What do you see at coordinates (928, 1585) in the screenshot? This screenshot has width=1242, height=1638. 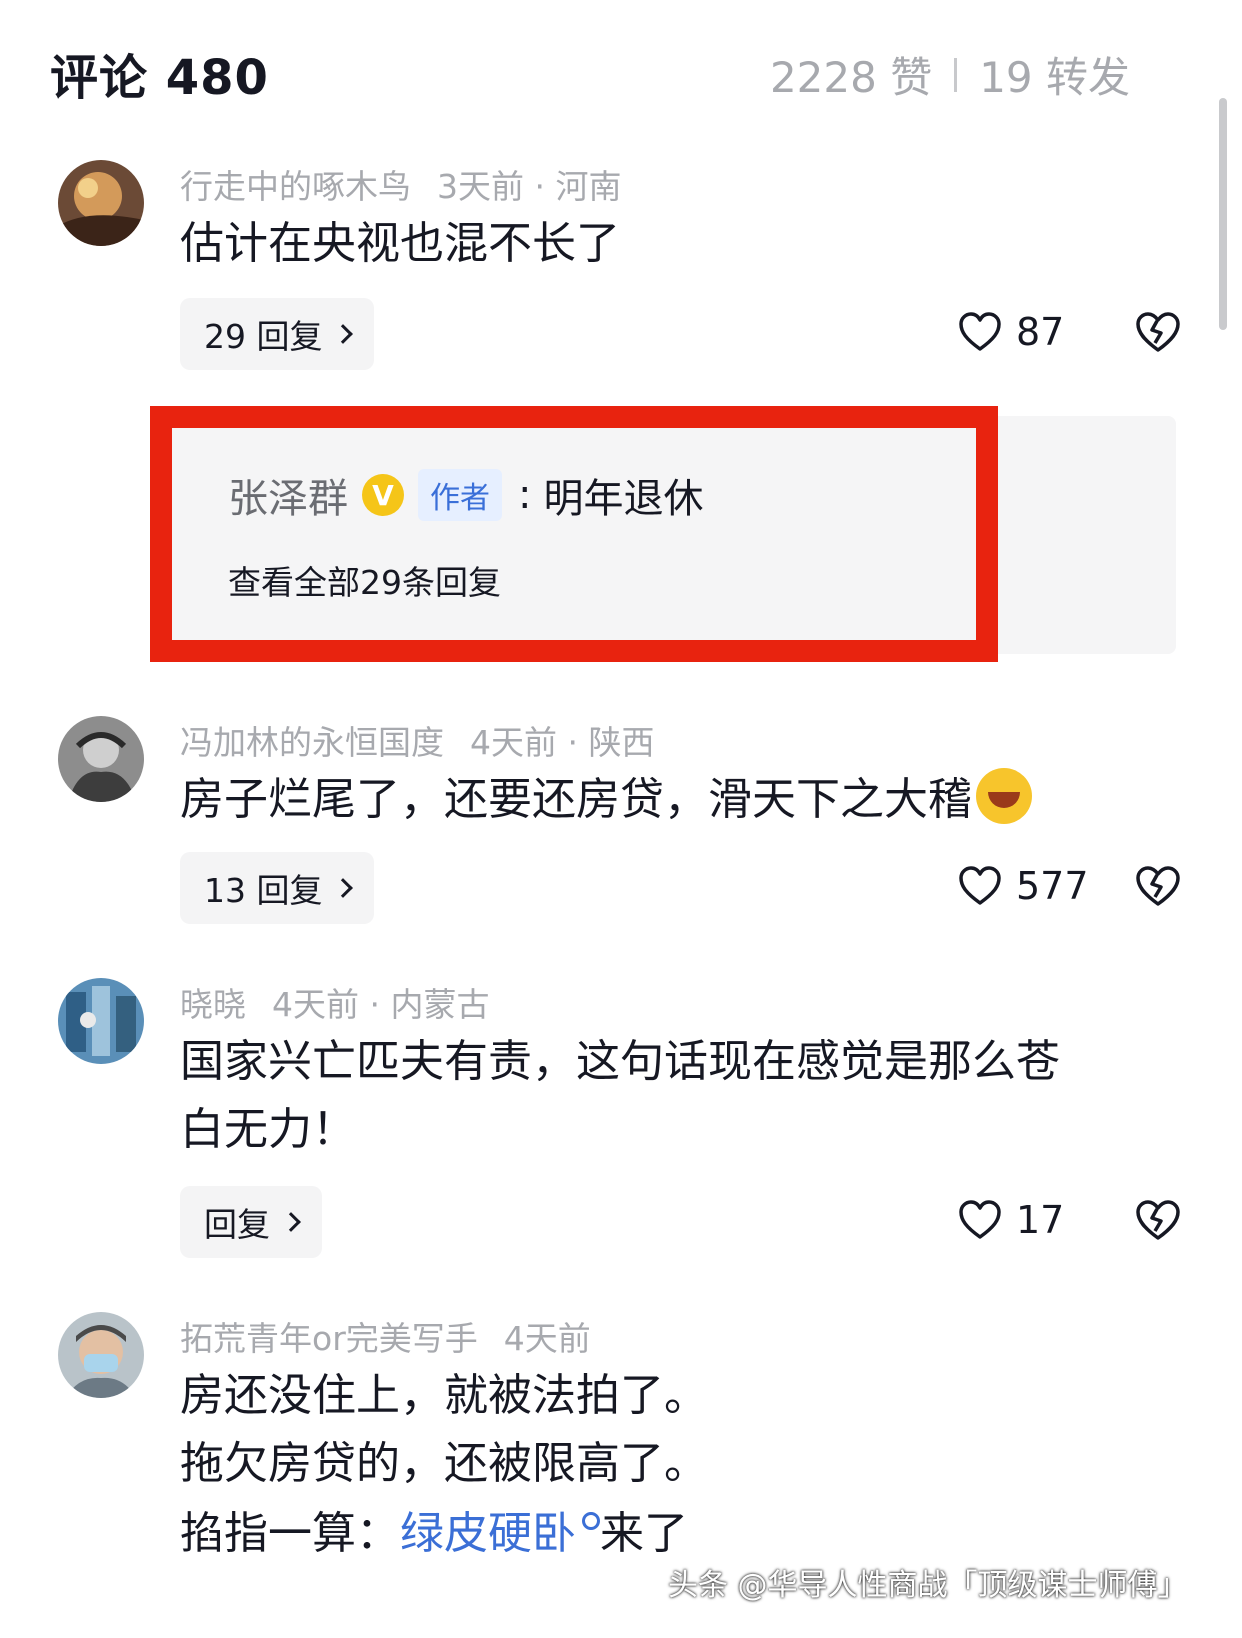 I see `watermark-text: 头条 @华导人性商战「顶级谋士师傅」` at bounding box center [928, 1585].